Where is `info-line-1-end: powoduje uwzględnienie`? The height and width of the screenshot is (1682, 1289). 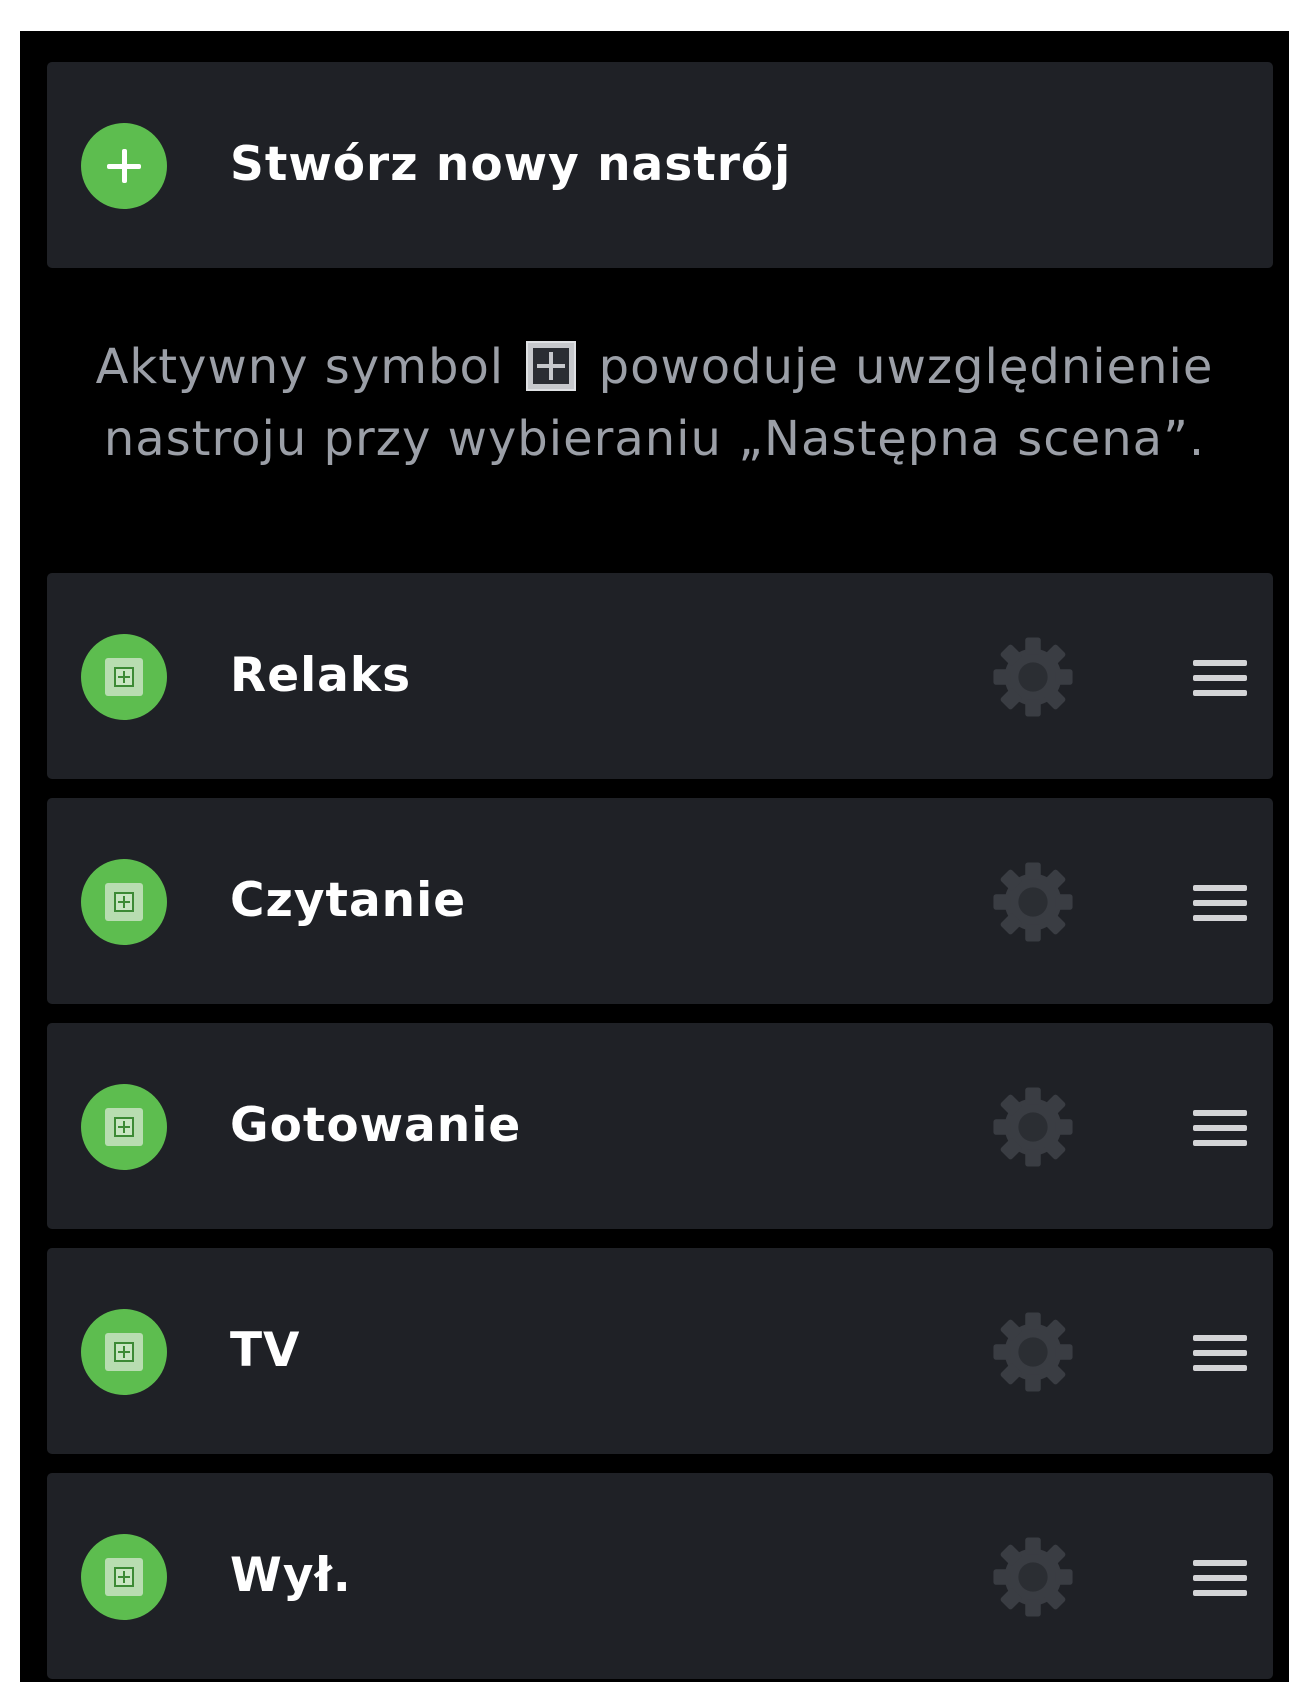 info-line-1-end: powoduje uwzględnienie is located at coordinates (906, 367).